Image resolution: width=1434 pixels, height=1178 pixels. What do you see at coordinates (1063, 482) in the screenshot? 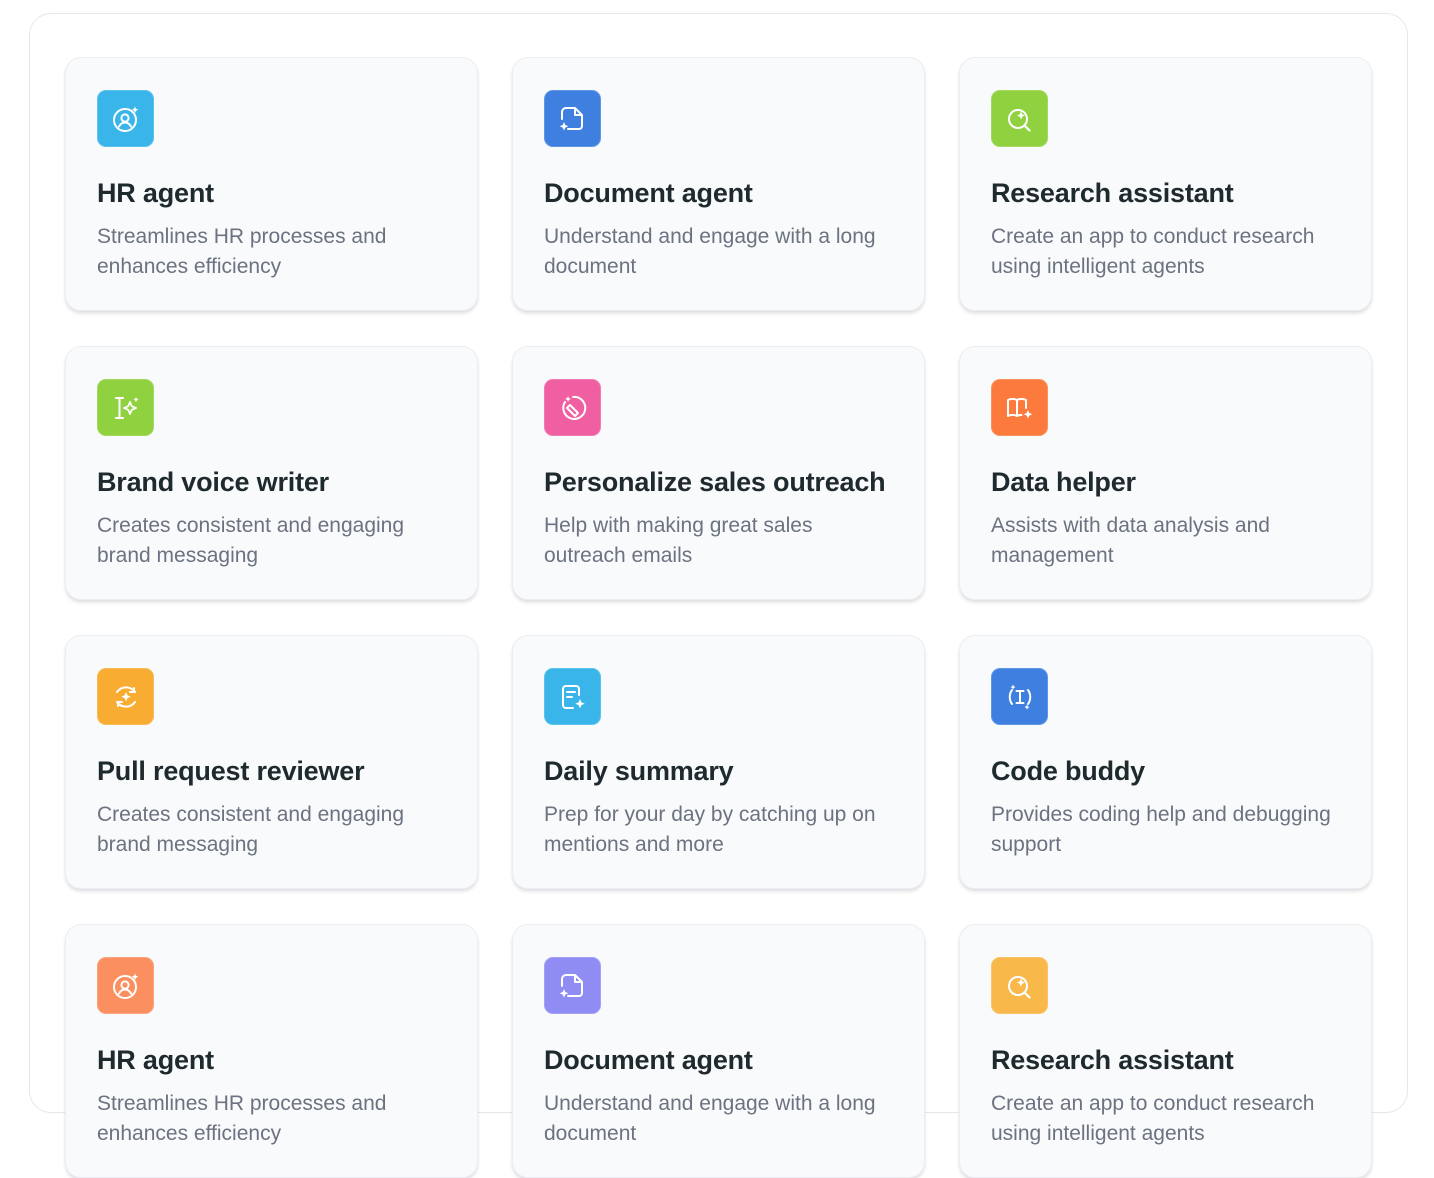
I see `agent-card-title: Data helper` at bounding box center [1063, 482].